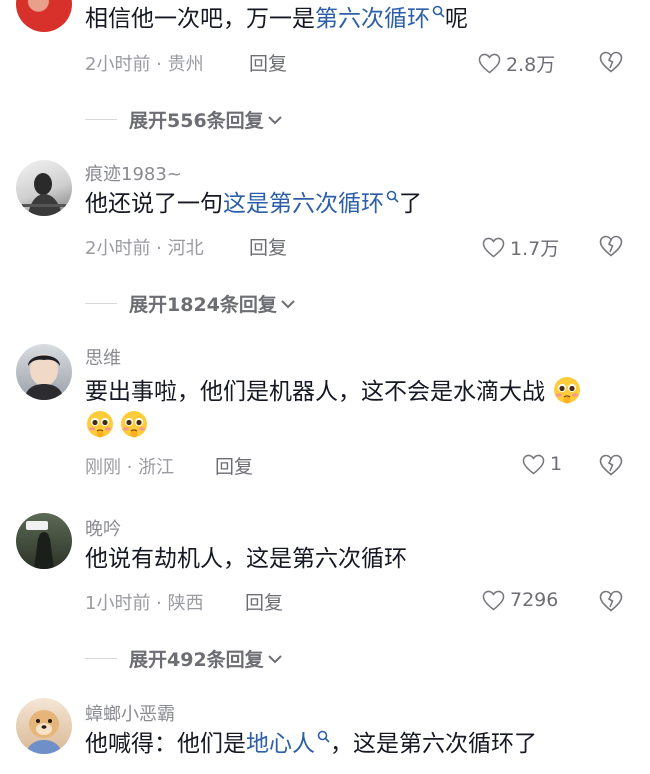 The image size is (650, 774). I want to click on search-keyword-link: 第六次循环, so click(380, 18).